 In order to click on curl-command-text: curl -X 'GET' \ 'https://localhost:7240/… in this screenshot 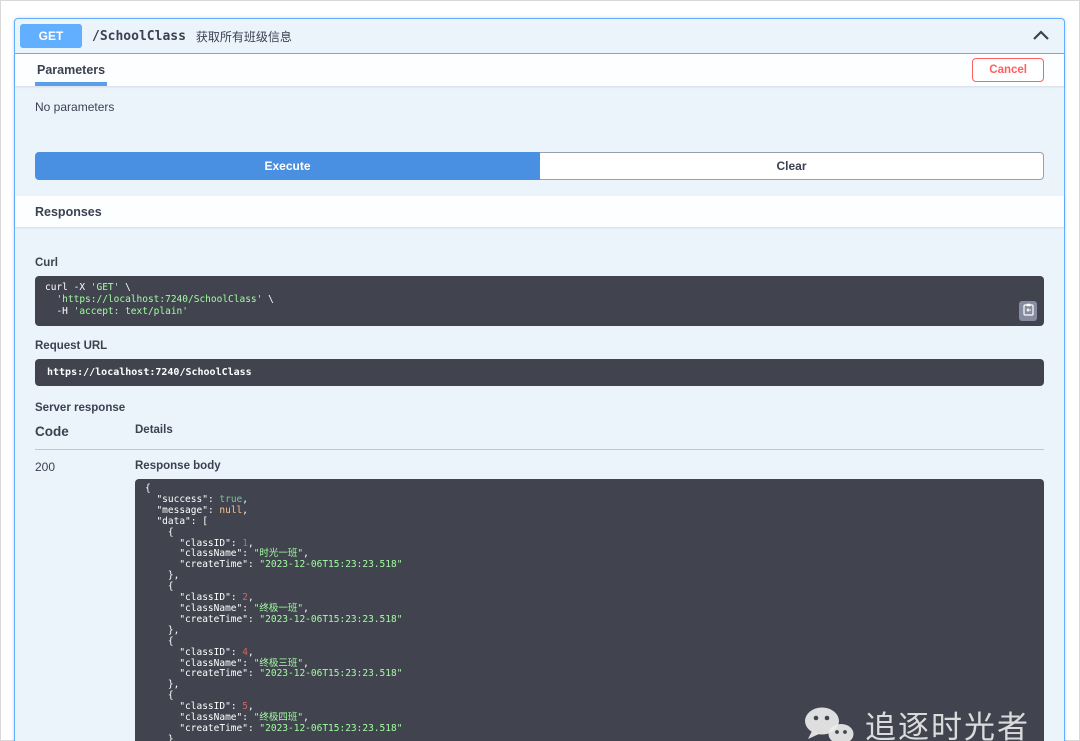, I will do `click(159, 299)`.